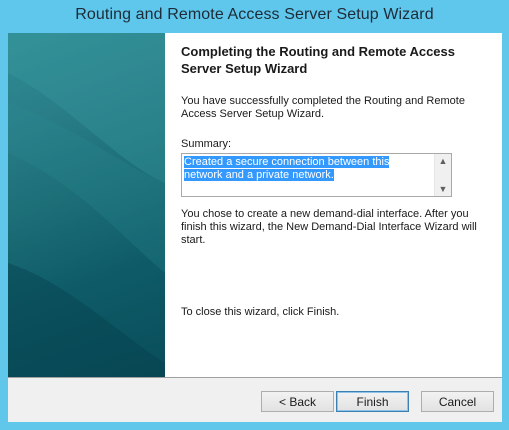 The image size is (509, 430). I want to click on scroll-down-icon: ▼, so click(443, 189).